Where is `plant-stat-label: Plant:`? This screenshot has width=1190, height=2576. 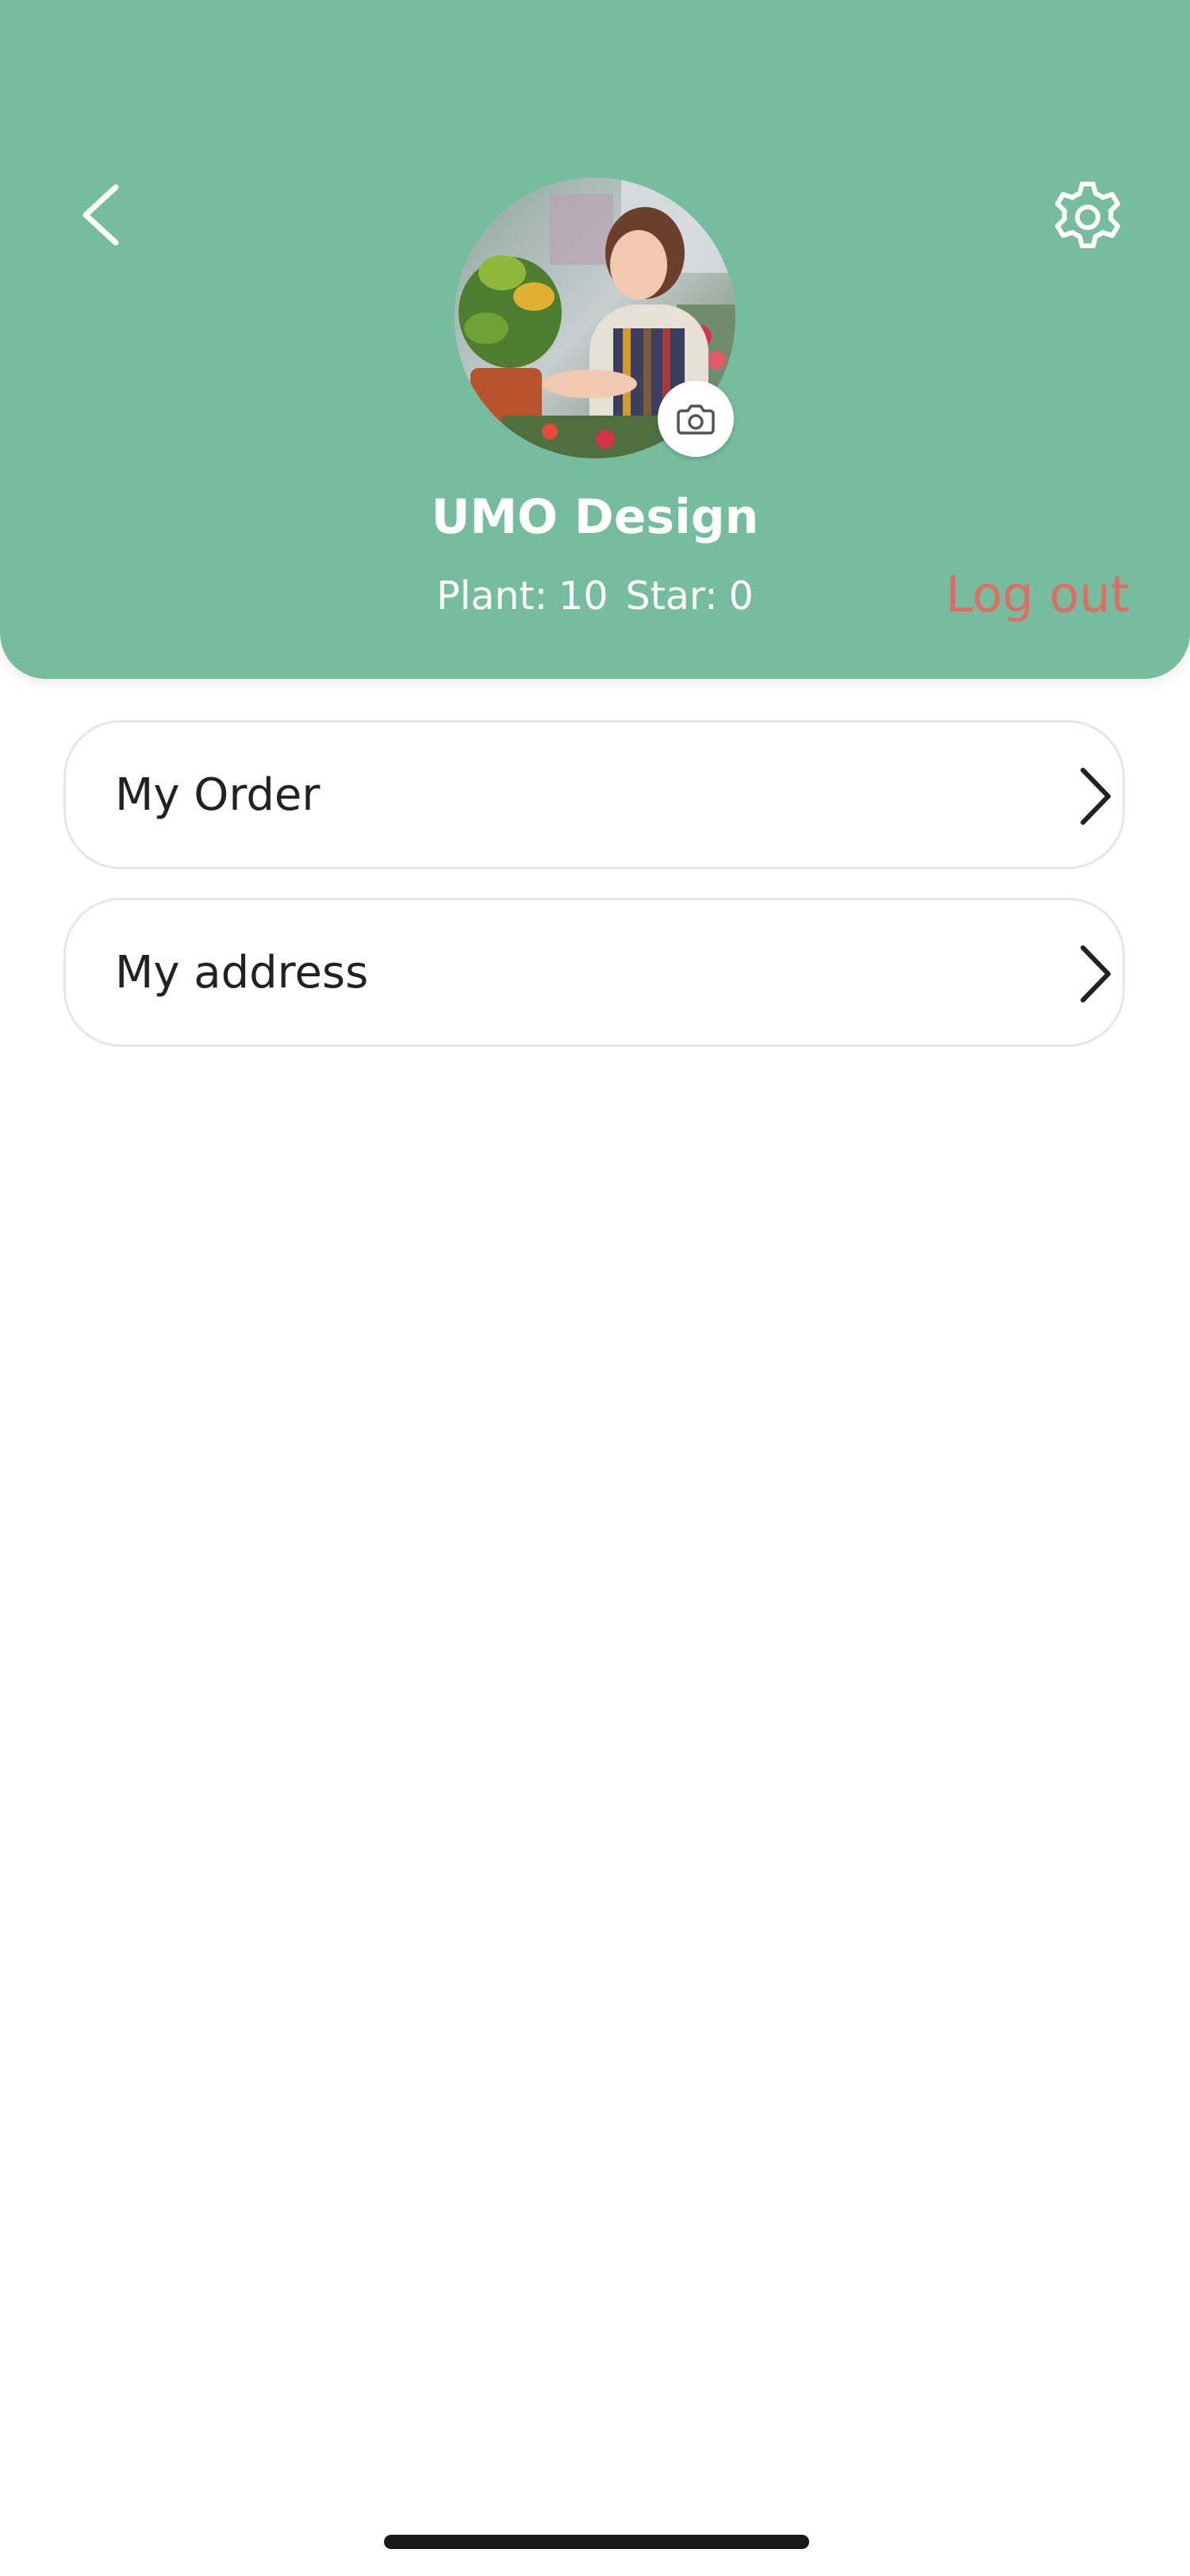 plant-stat-label: Plant: is located at coordinates (492, 596).